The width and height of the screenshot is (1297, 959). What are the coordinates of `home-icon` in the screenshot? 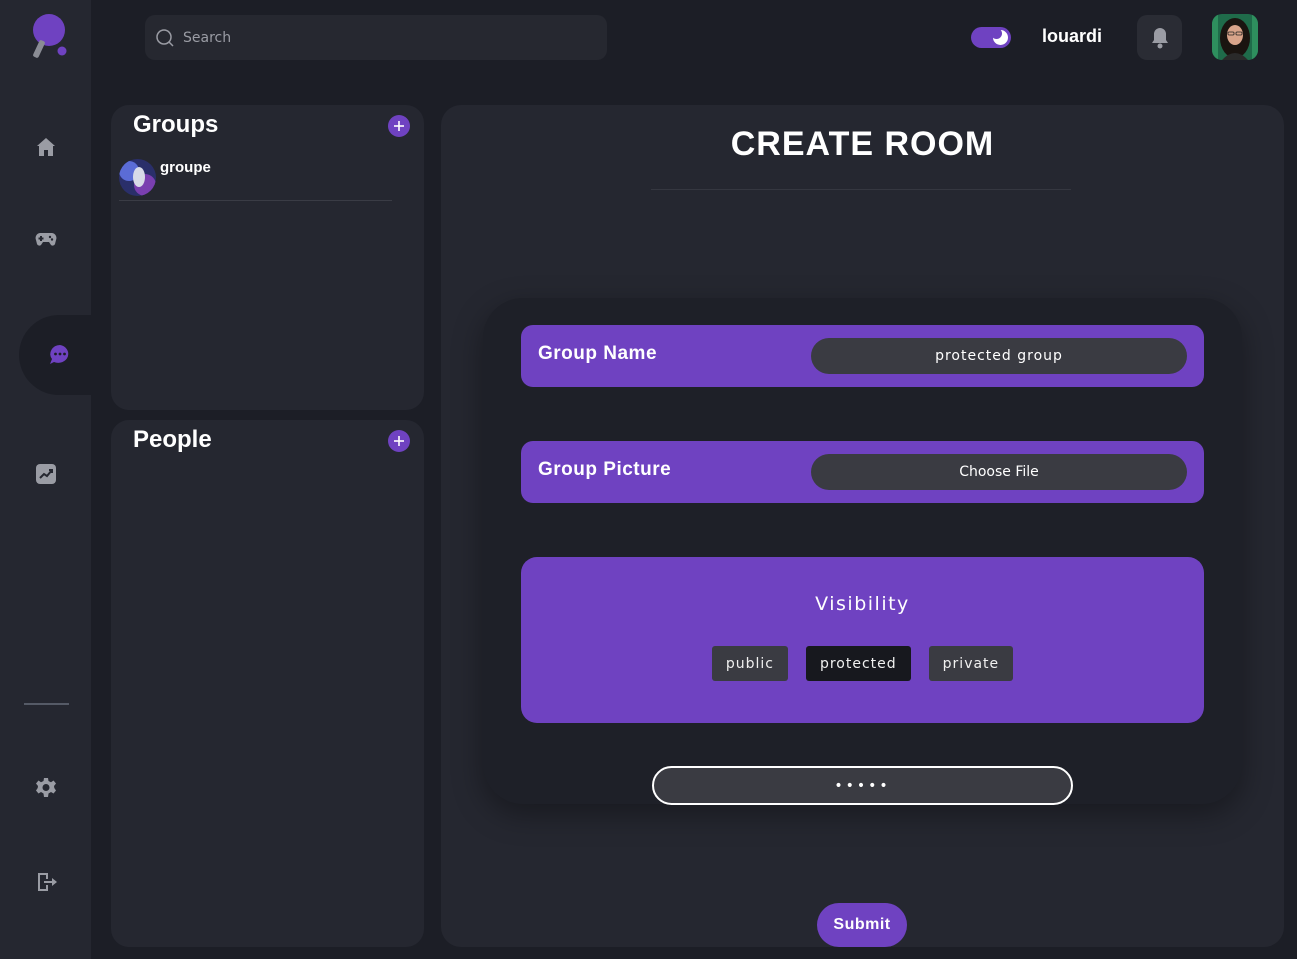 It's located at (45, 147).